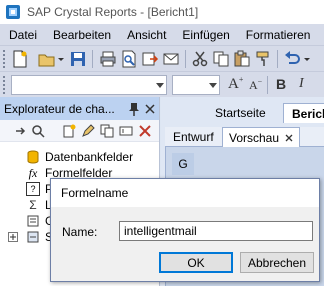 This screenshot has width=324, height=286. What do you see at coordinates (13, 237) in the screenshot?
I see `expand-plus-icon` at bounding box center [13, 237].